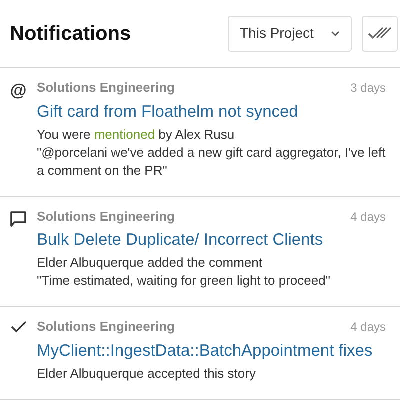  I want to click on notification-text: "@porcelani we've added a new gift card aggregator, I've left a comment on the PR", so click(211, 162).